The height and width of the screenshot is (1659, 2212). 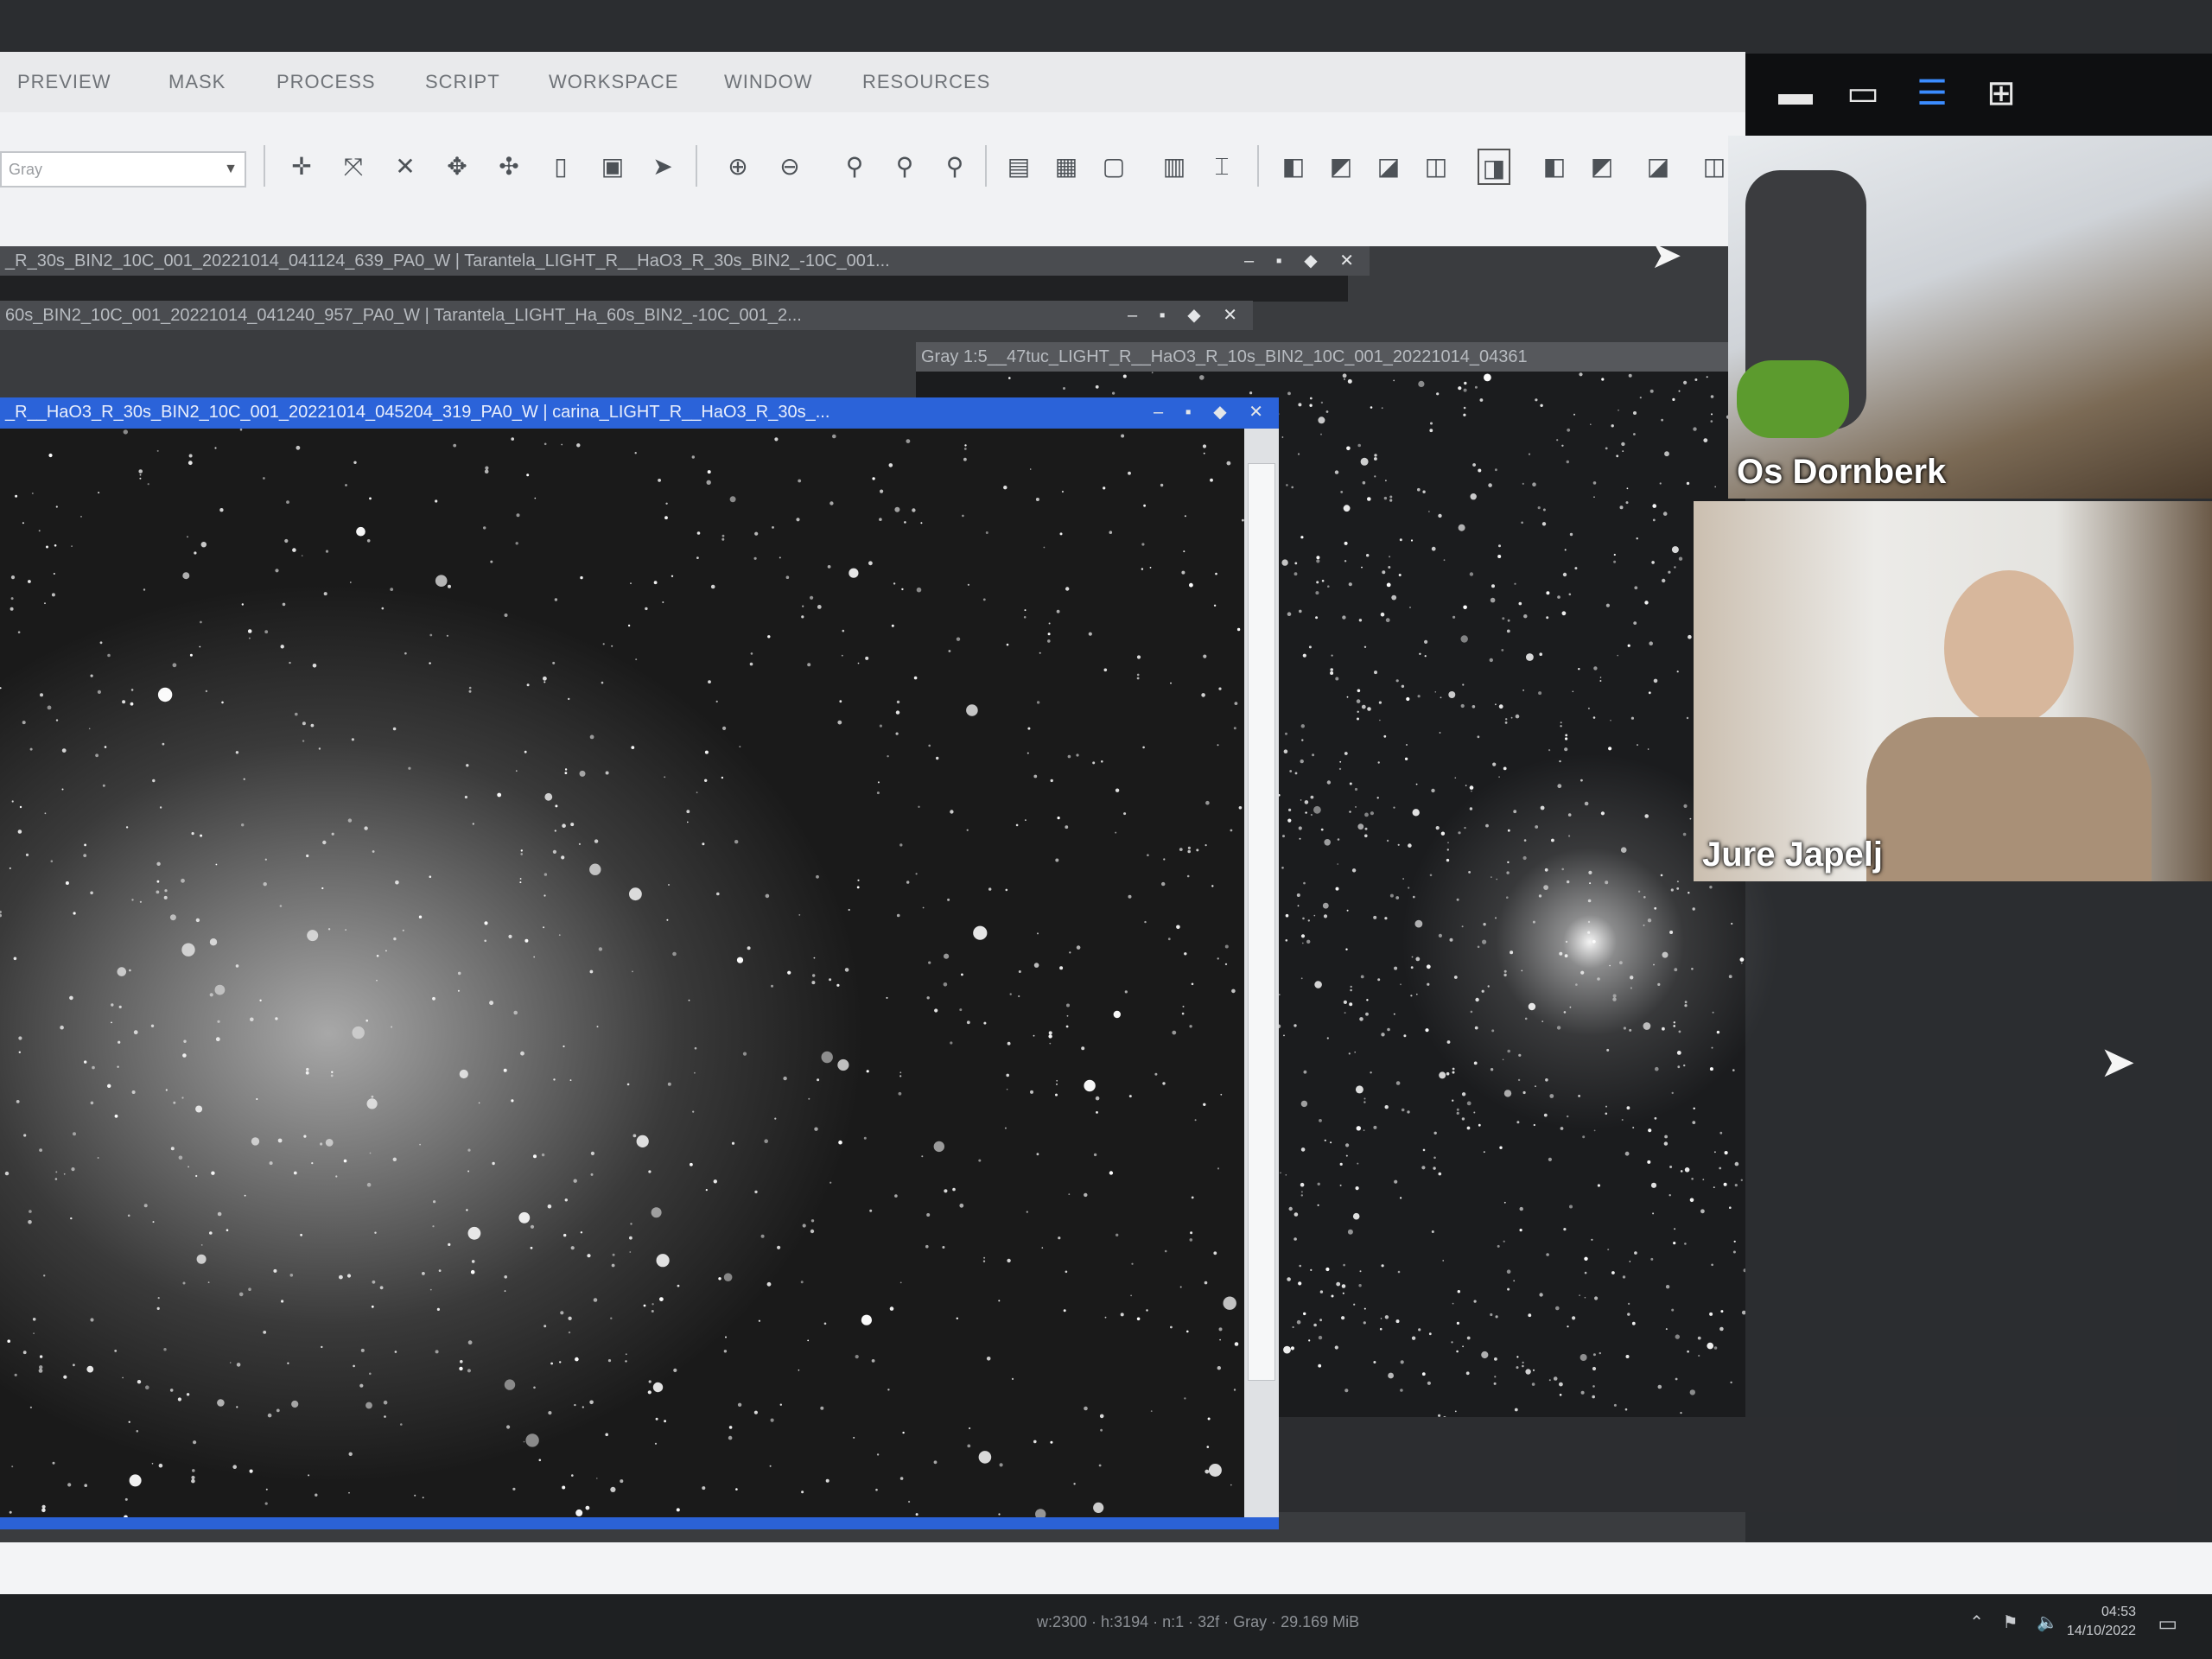 What do you see at coordinates (1658, 167) in the screenshot?
I see `stf-8-icon: ◪` at bounding box center [1658, 167].